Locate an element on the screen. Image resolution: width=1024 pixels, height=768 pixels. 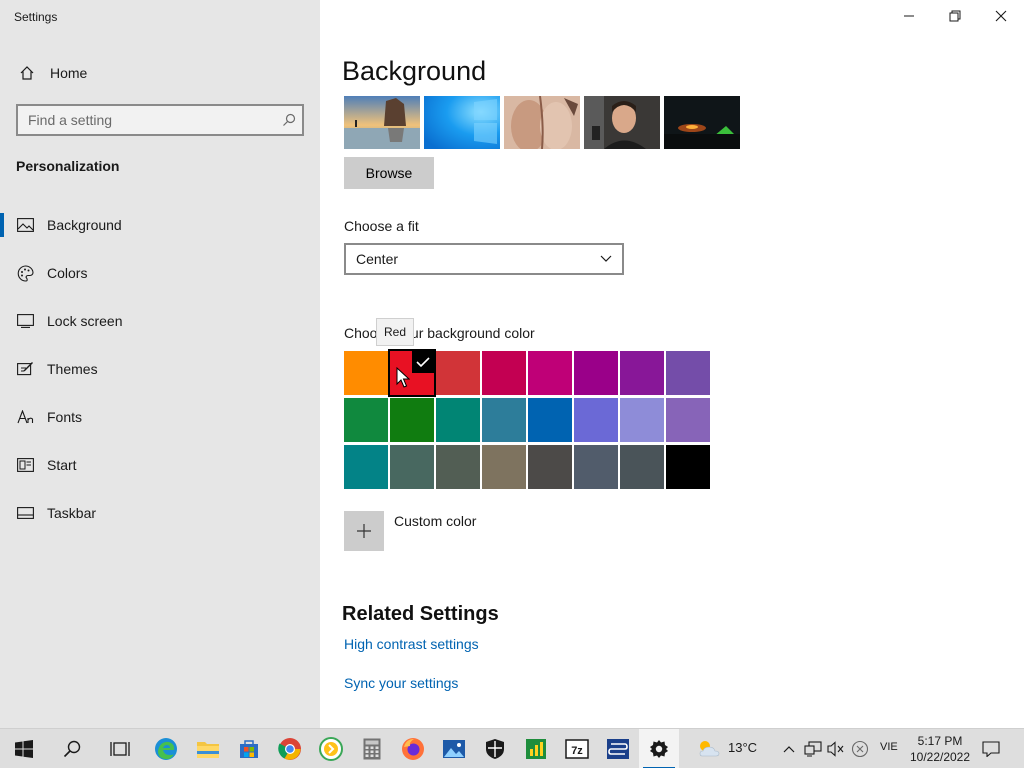
fonts-icon is located at coordinates (25, 417).